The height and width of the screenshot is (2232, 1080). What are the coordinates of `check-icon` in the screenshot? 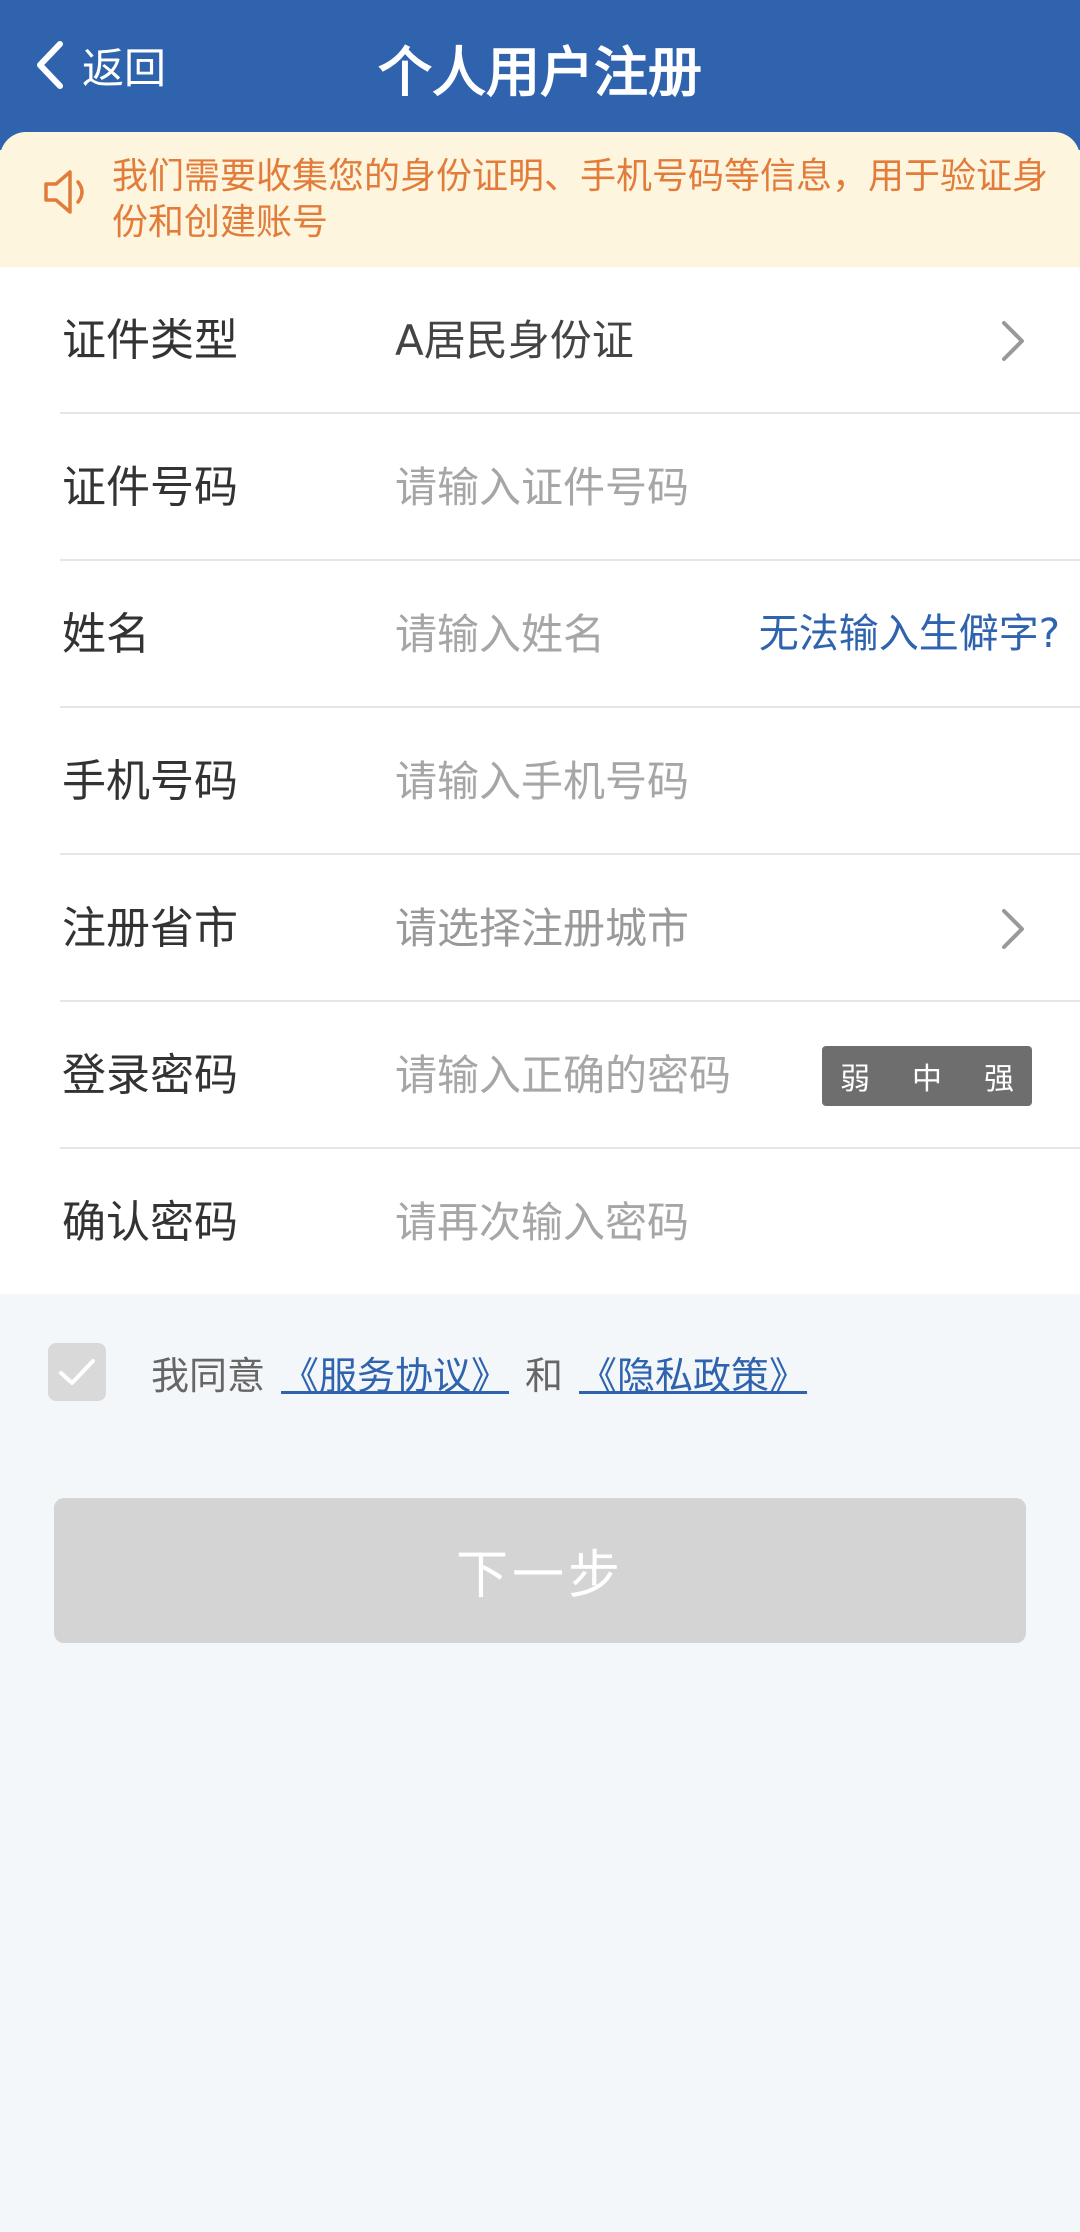 It's located at (77, 1372).